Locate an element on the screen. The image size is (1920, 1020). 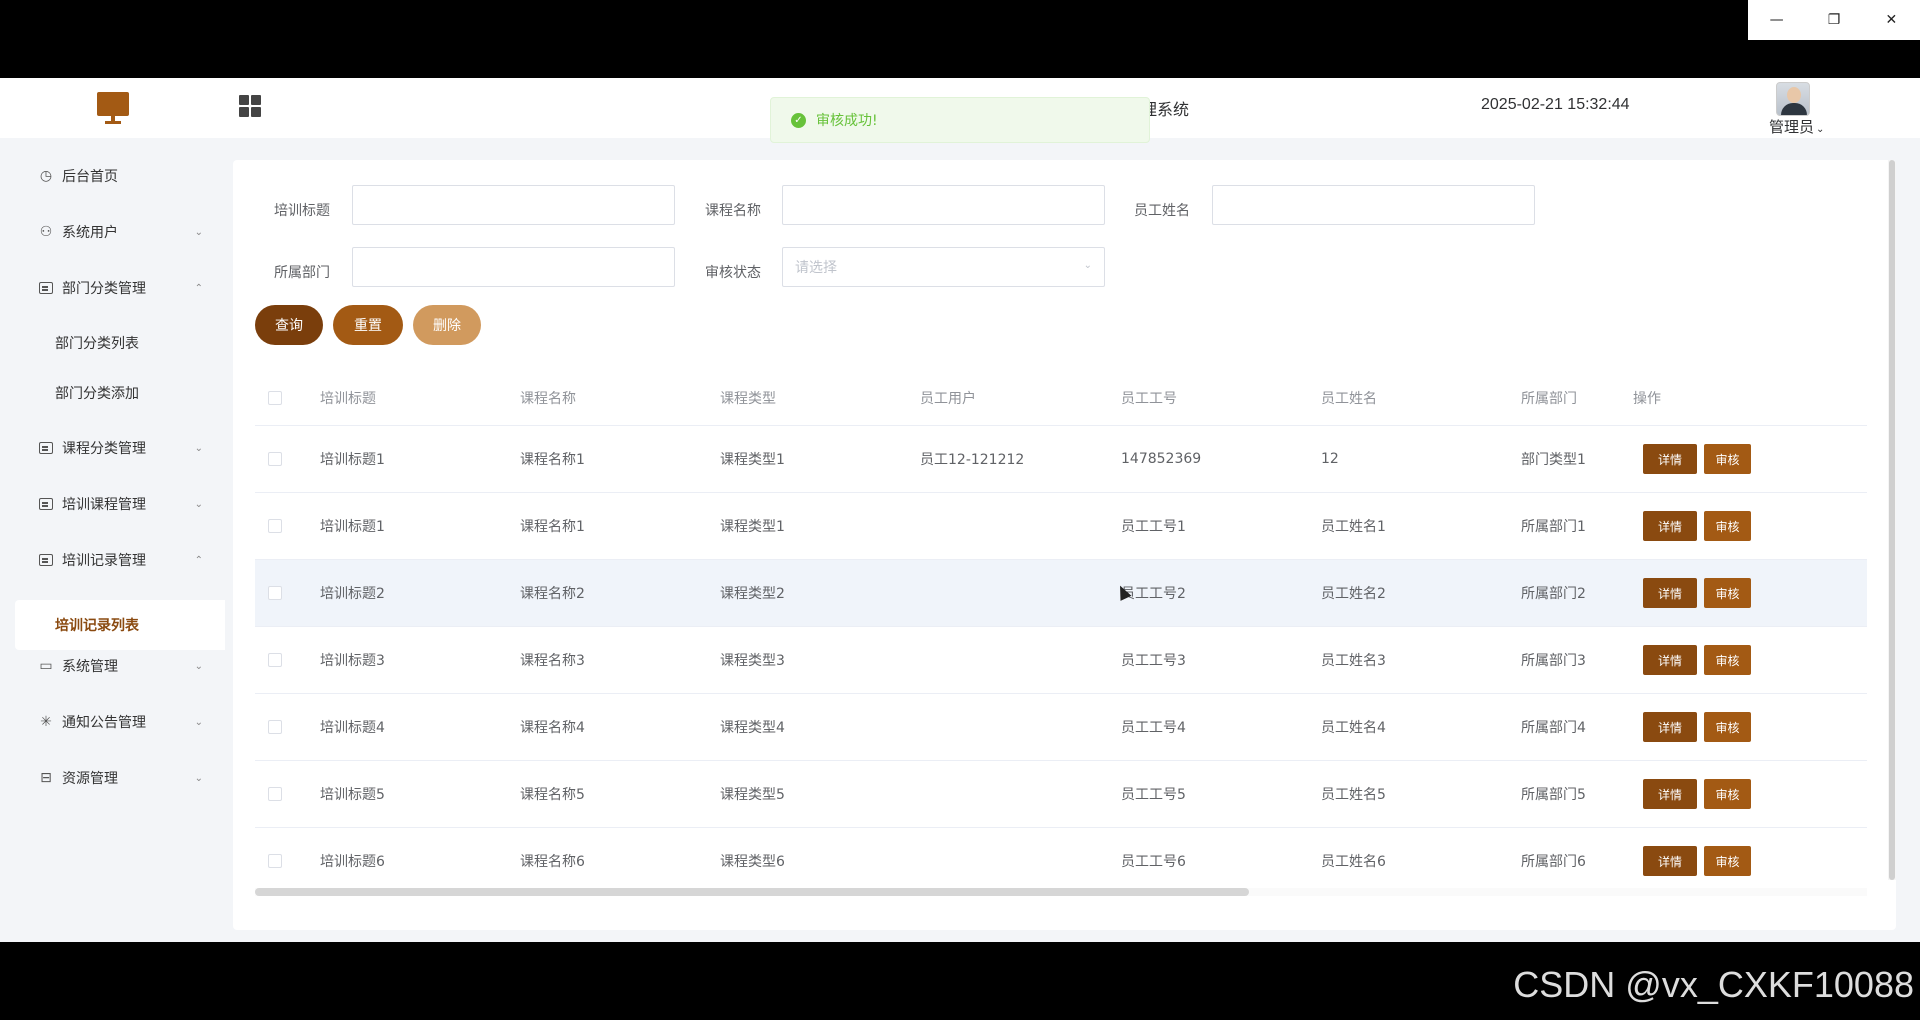
employee-name-filter-input is located at coordinates (1373, 205).